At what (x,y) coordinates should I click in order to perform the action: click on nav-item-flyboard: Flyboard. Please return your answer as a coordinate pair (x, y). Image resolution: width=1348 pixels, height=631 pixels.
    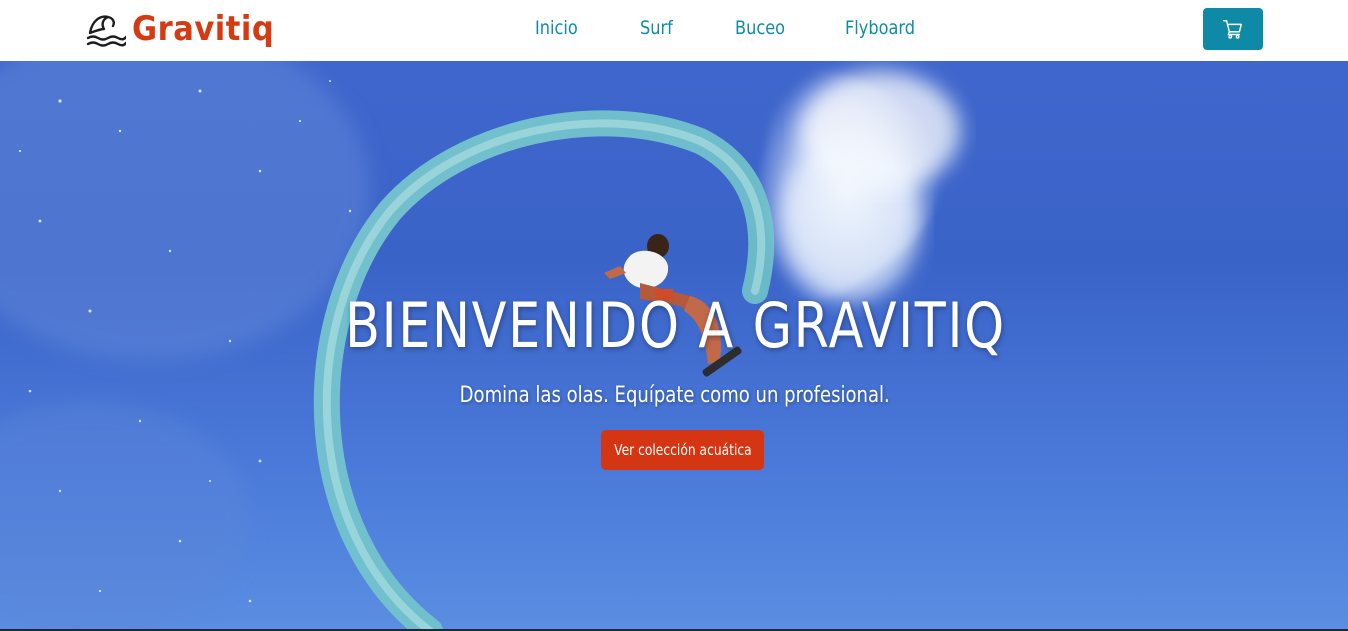
    Looking at the image, I should click on (880, 28).